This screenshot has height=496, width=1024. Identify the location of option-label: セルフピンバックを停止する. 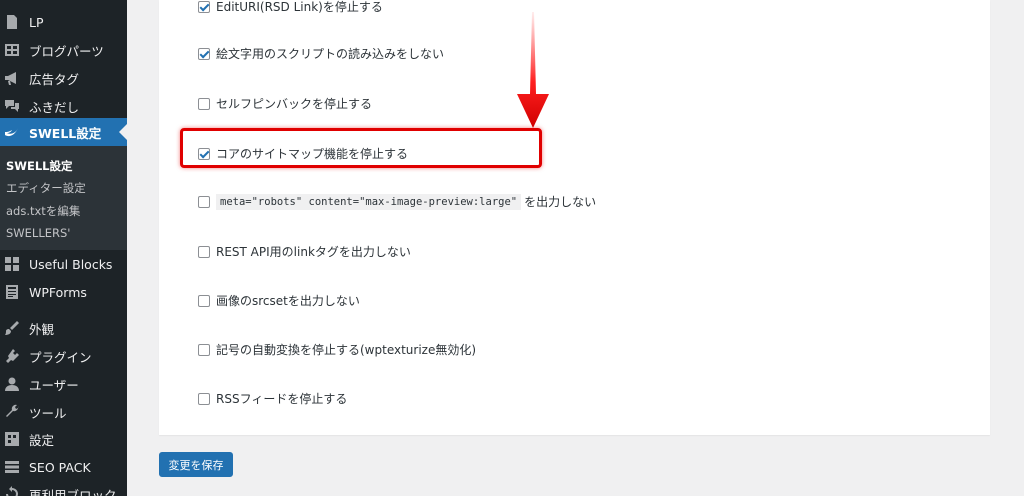
(294, 104).